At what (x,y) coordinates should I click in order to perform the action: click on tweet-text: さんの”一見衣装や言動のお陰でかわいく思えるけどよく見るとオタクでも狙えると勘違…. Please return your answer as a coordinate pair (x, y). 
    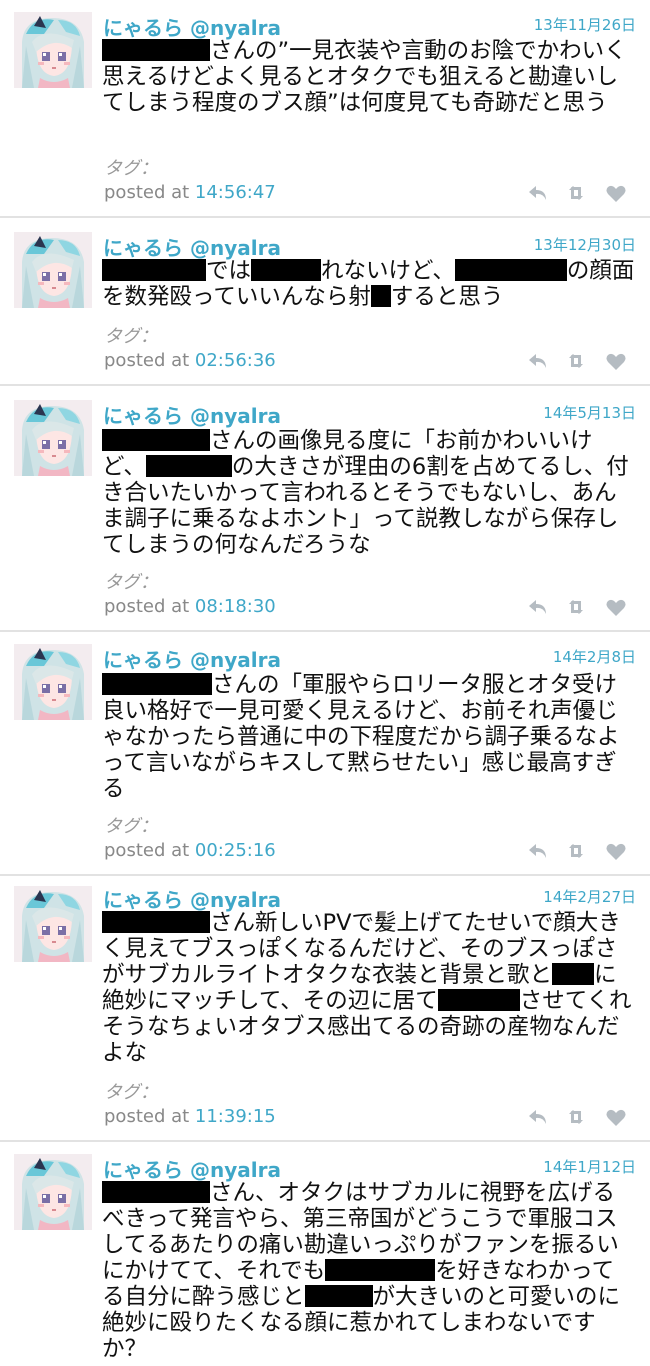
    Looking at the image, I should click on (369, 77).